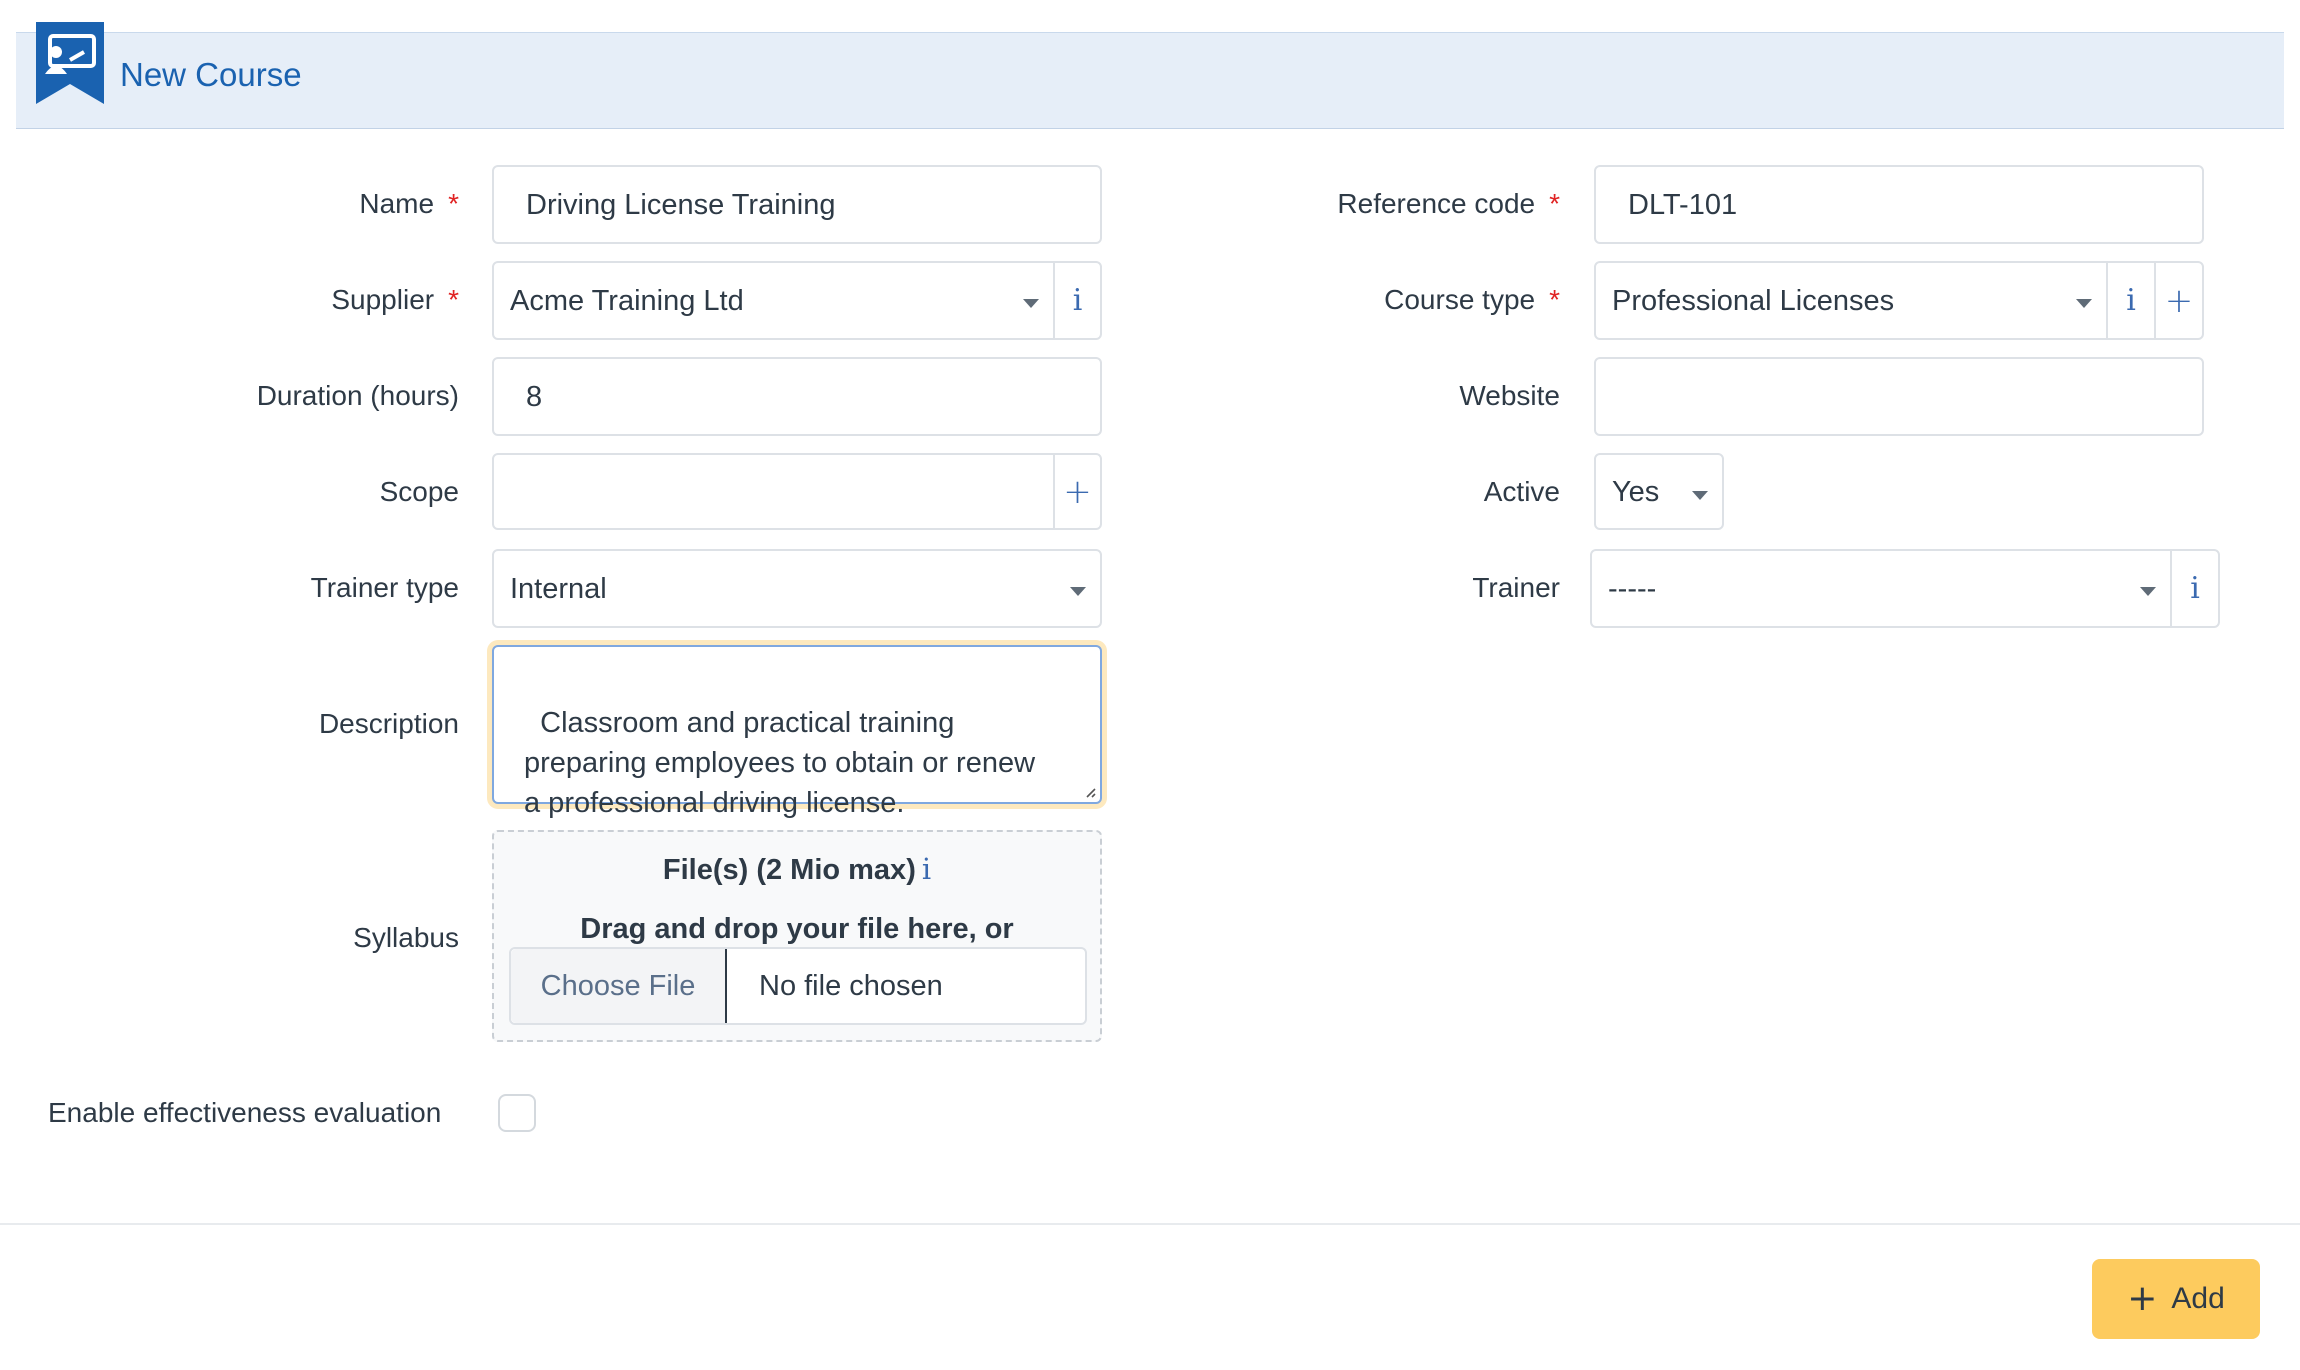 This screenshot has height=1370, width=2300. I want to click on scope-input, so click(773, 491).